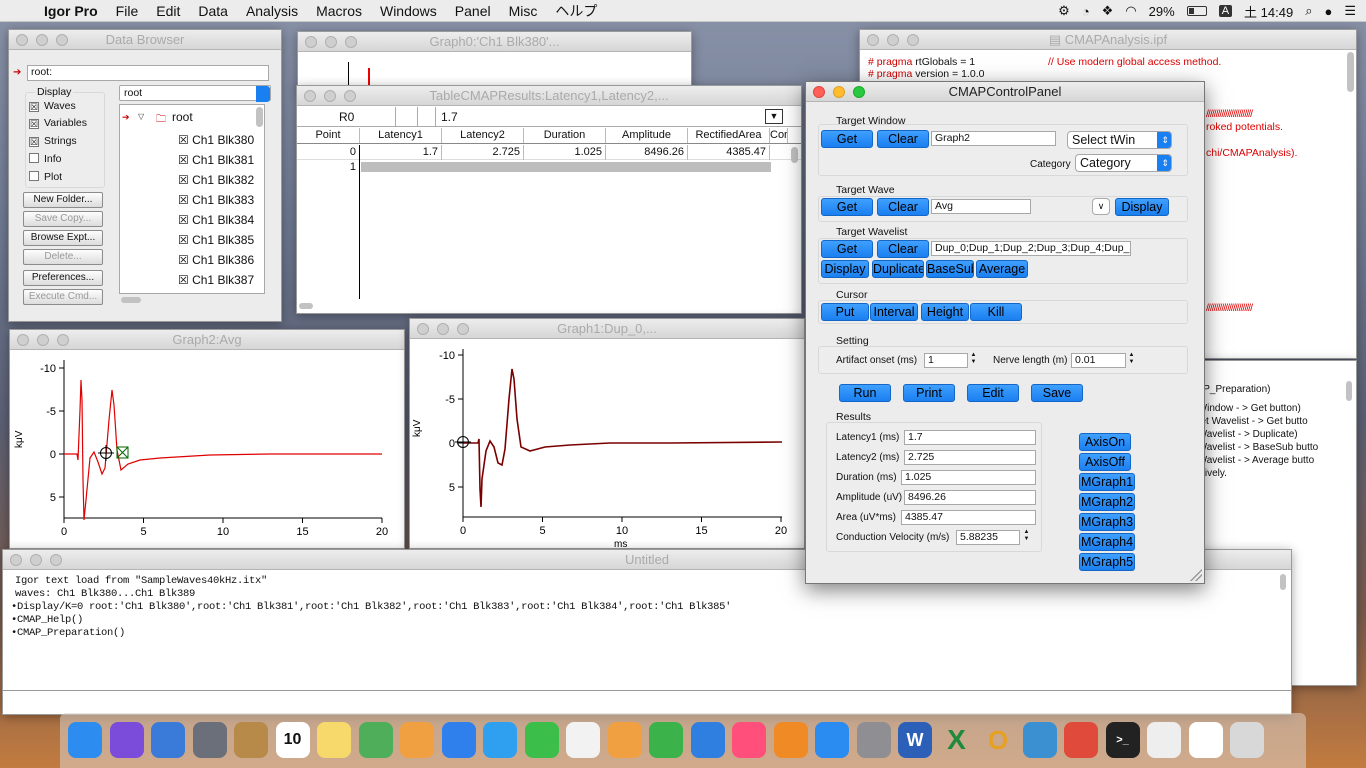  What do you see at coordinates (847, 207) in the screenshot?
I see `target-wave-get-button: Get` at bounding box center [847, 207].